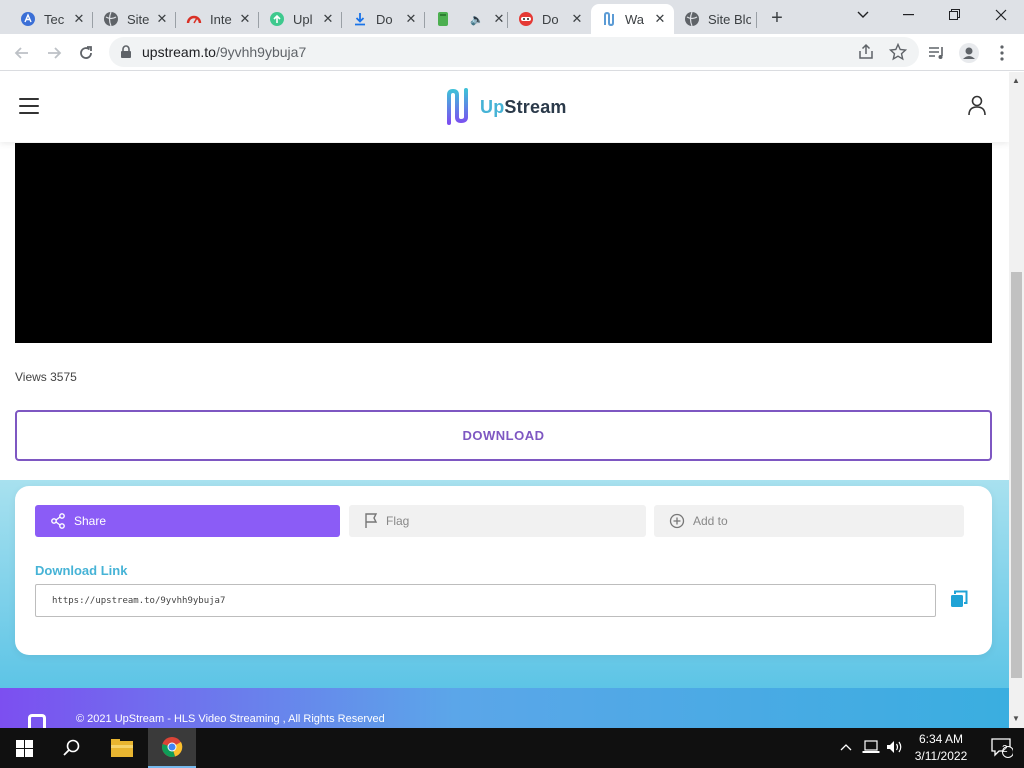 The width and height of the screenshot is (1024, 768). I want to click on download-link-field, so click(485, 600).